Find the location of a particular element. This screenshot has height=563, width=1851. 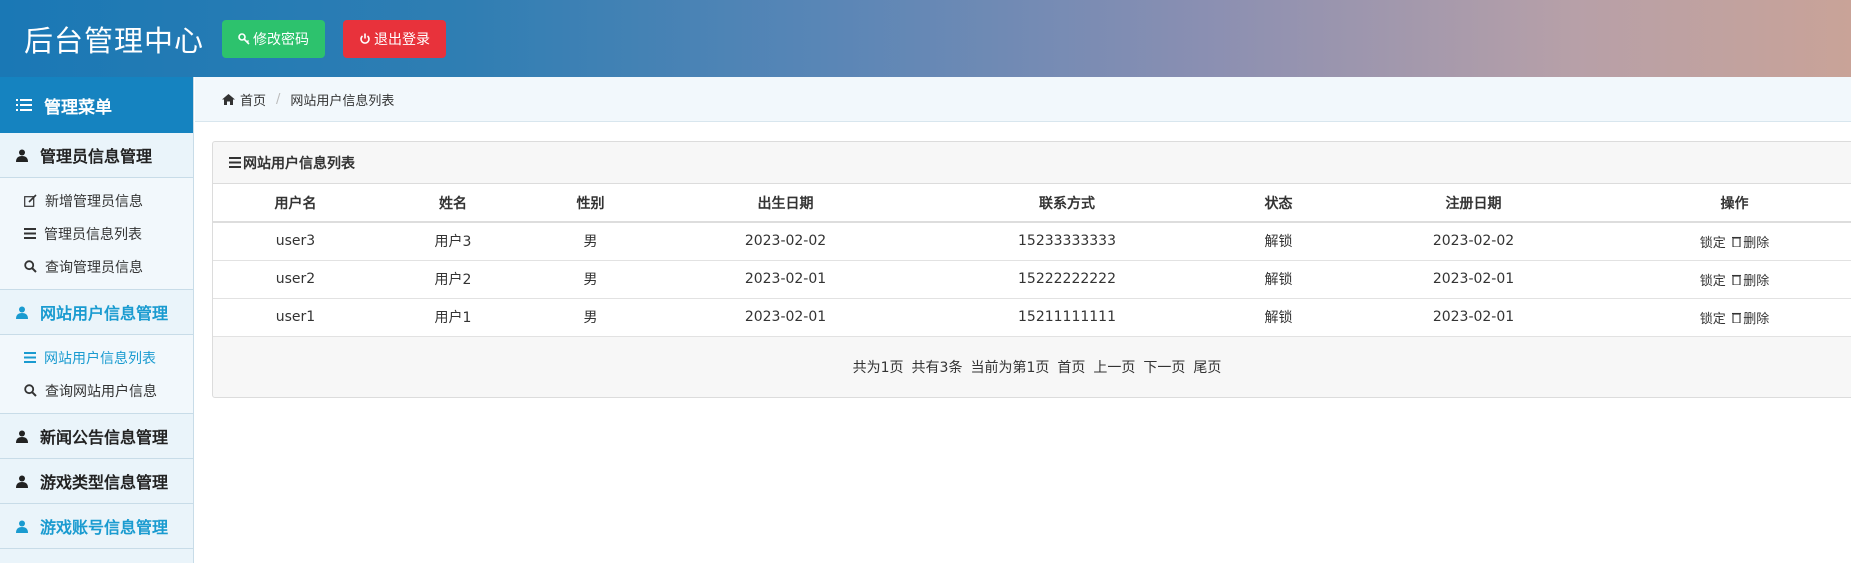

breadcrumb: 首页 / 网站用户信息列表 is located at coordinates (1023, 99).